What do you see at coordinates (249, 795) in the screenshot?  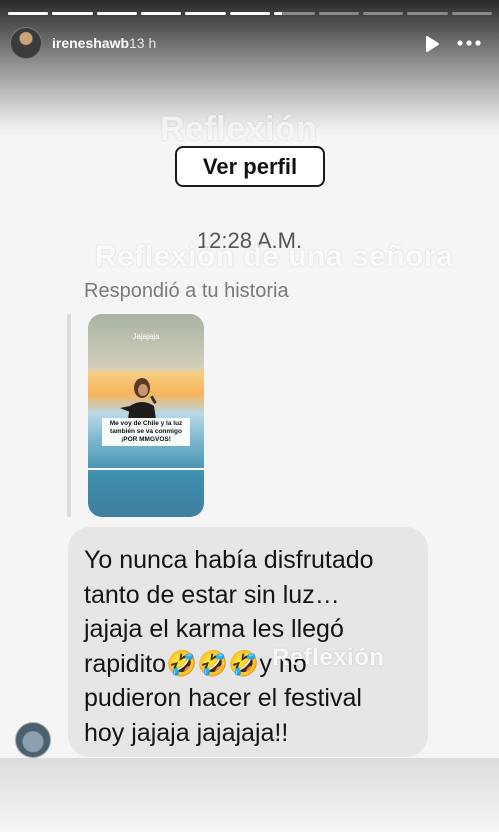 I see `story-footer` at bounding box center [249, 795].